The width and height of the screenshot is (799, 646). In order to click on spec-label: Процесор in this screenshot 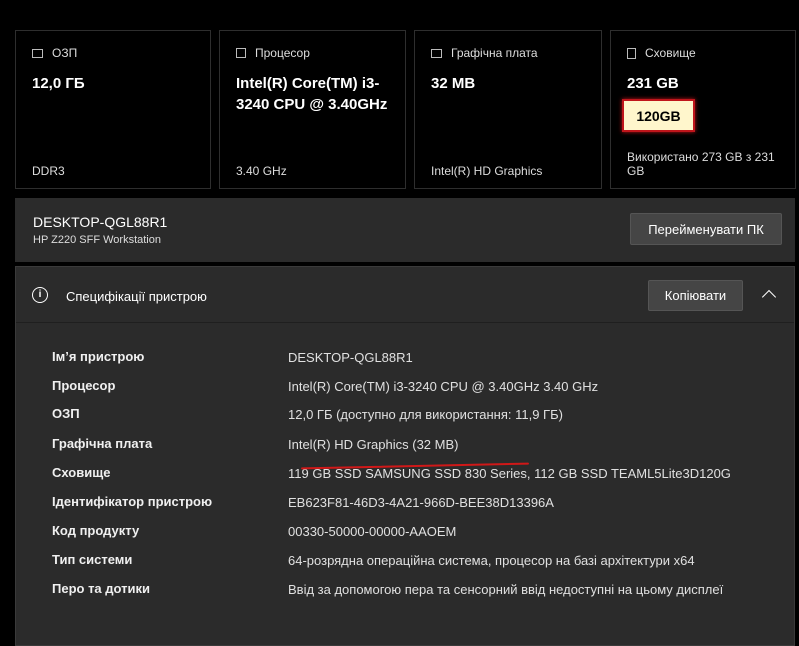, I will do `click(84, 385)`.